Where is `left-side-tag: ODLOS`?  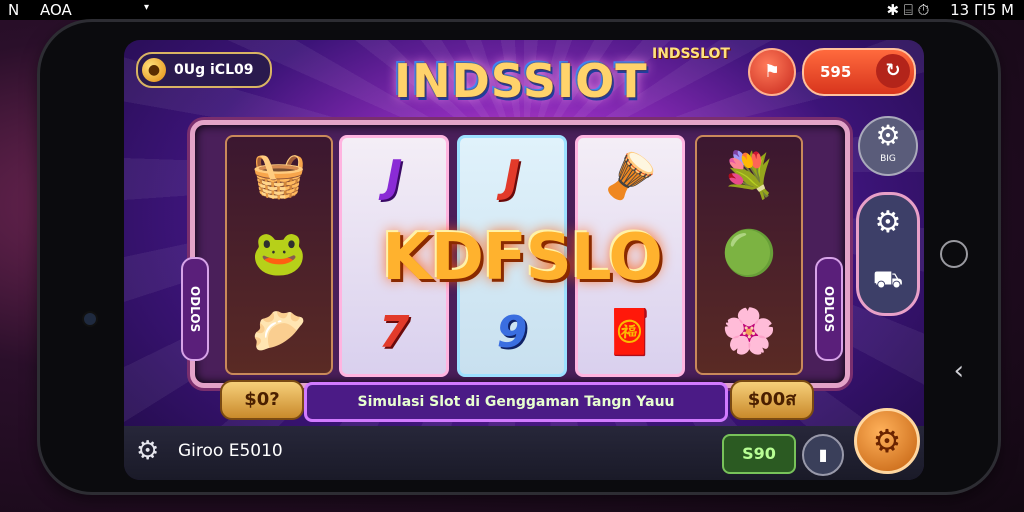 left-side-tag: ODLOS is located at coordinates (195, 309).